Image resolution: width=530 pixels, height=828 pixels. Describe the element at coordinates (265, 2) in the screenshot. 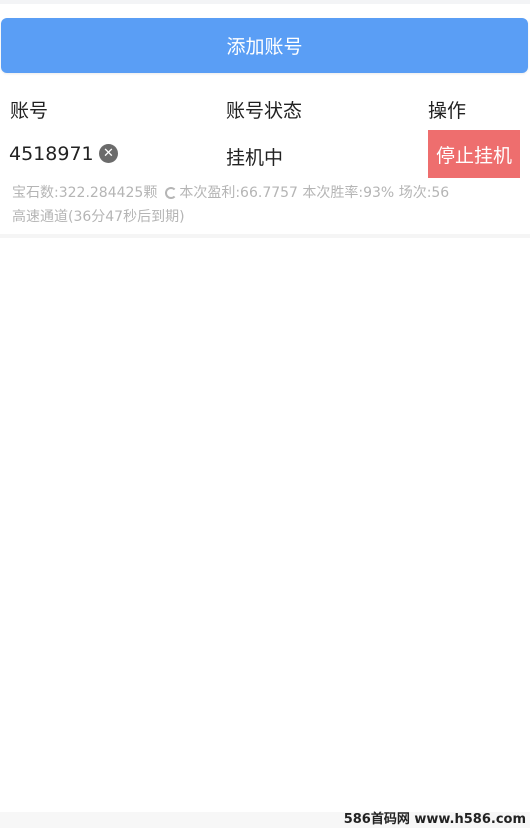

I see `top-strip` at that location.